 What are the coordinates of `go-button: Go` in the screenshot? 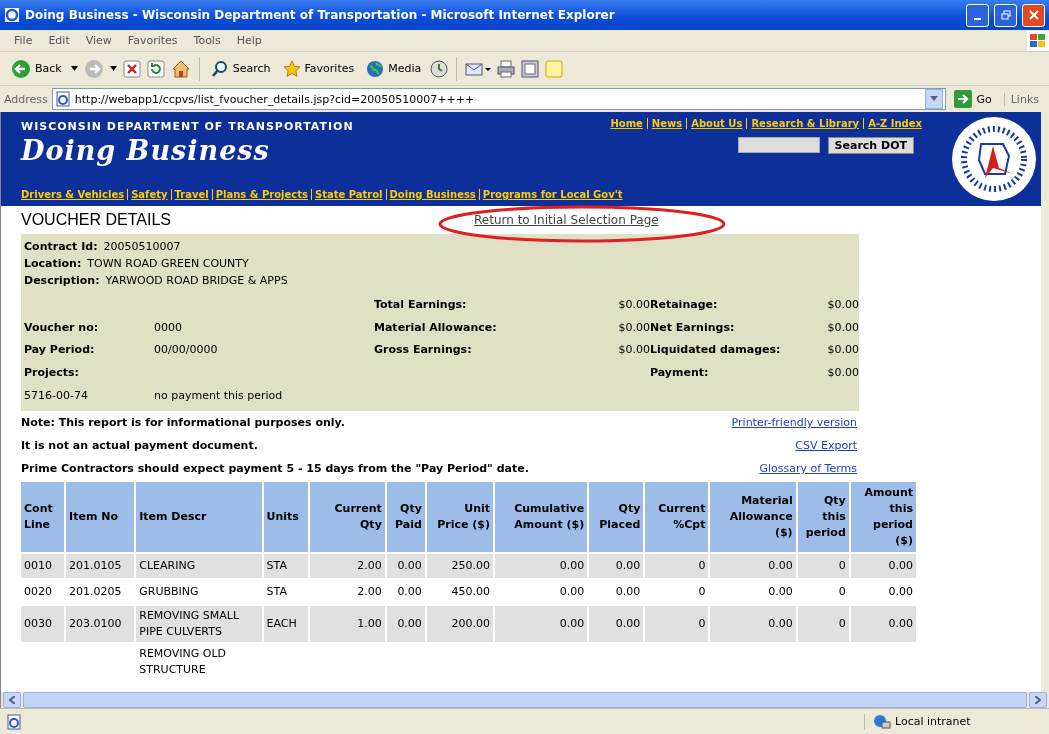 It's located at (975, 99).